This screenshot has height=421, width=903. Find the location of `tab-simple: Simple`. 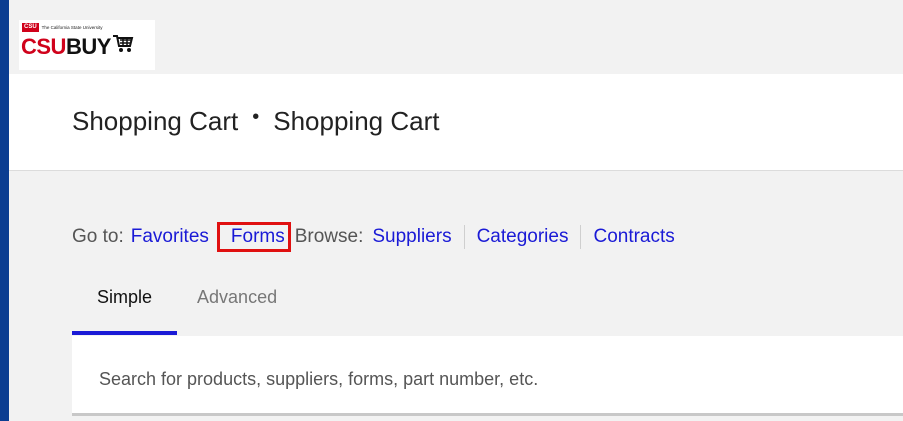

tab-simple: Simple is located at coordinates (125, 307).